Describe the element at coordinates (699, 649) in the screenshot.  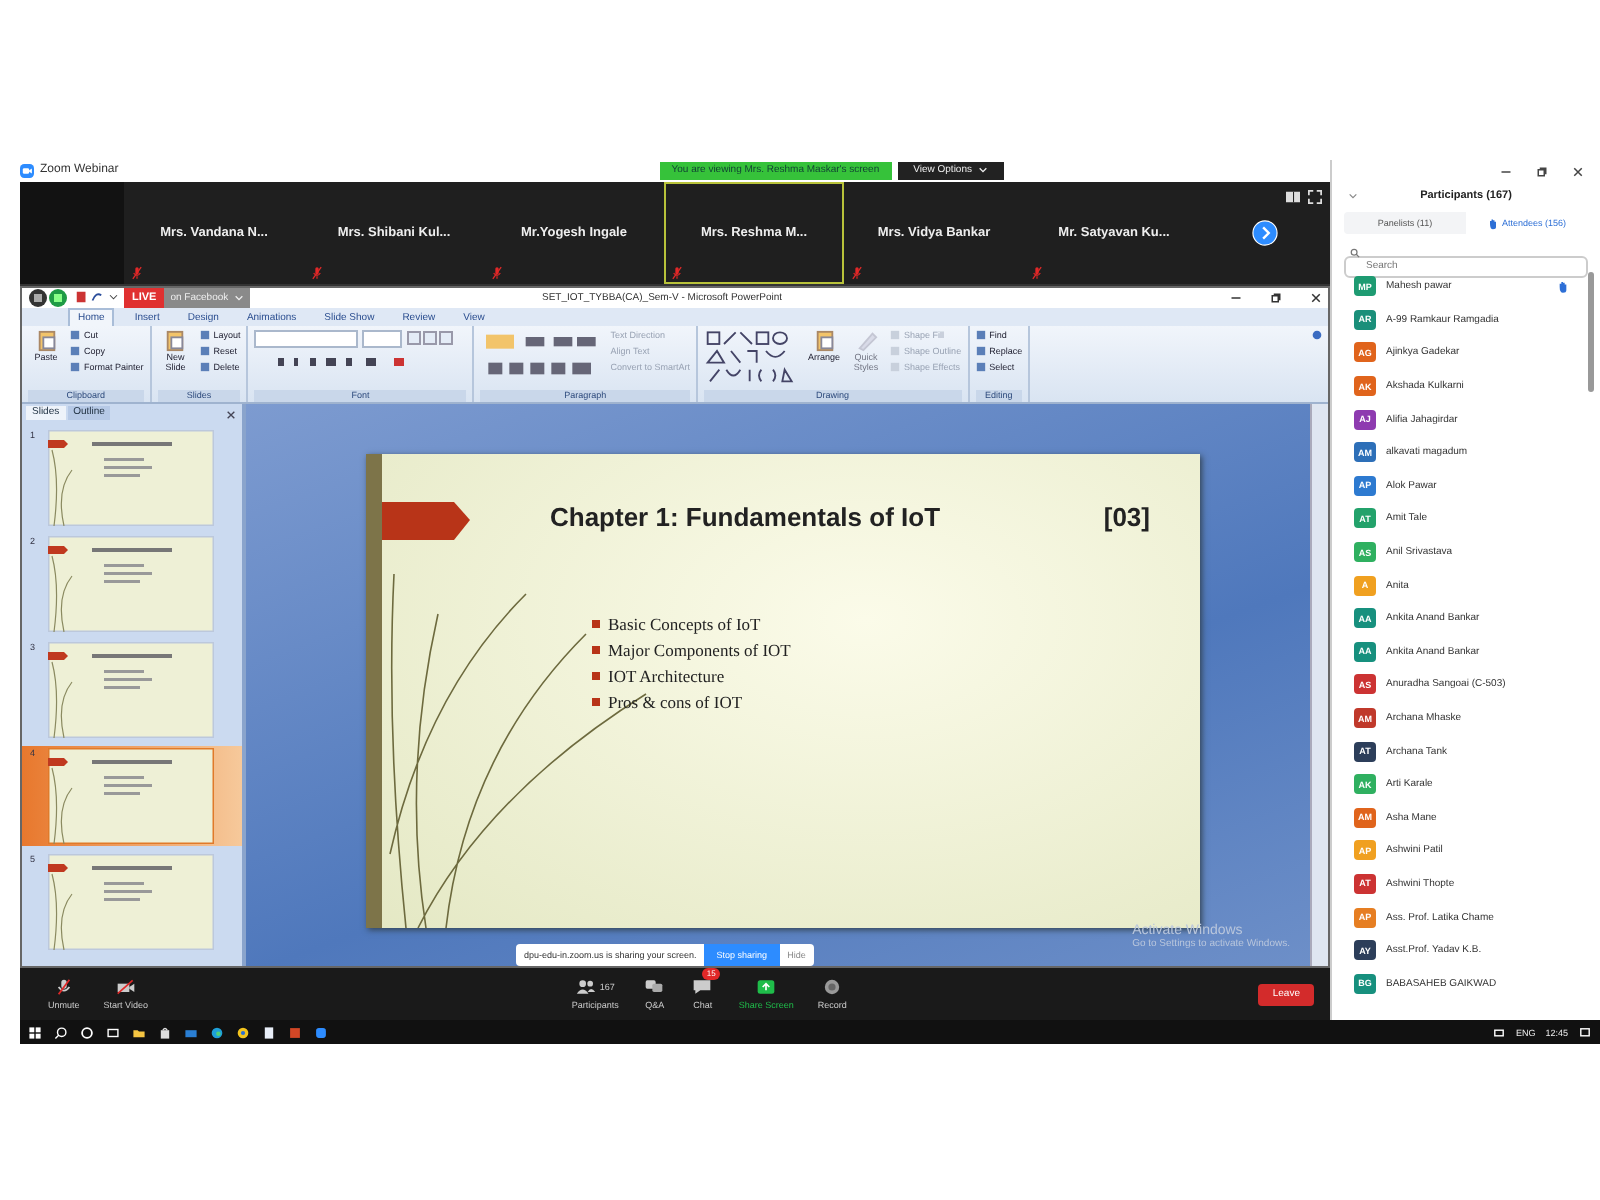
I see `bullet-text: Major Components of IOT` at that location.